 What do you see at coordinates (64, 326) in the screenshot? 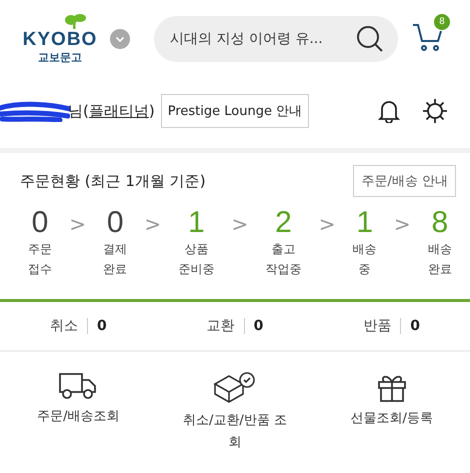
I see `claim-label: 취소` at bounding box center [64, 326].